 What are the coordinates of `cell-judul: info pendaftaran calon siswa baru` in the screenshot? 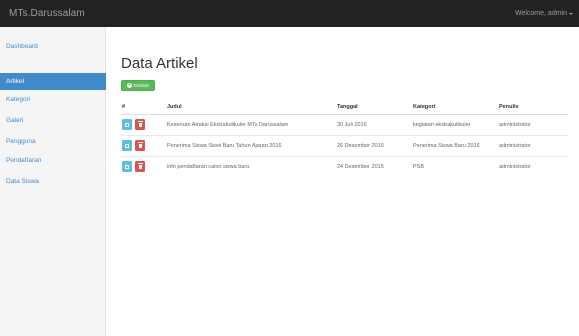 It's located at (251, 166).